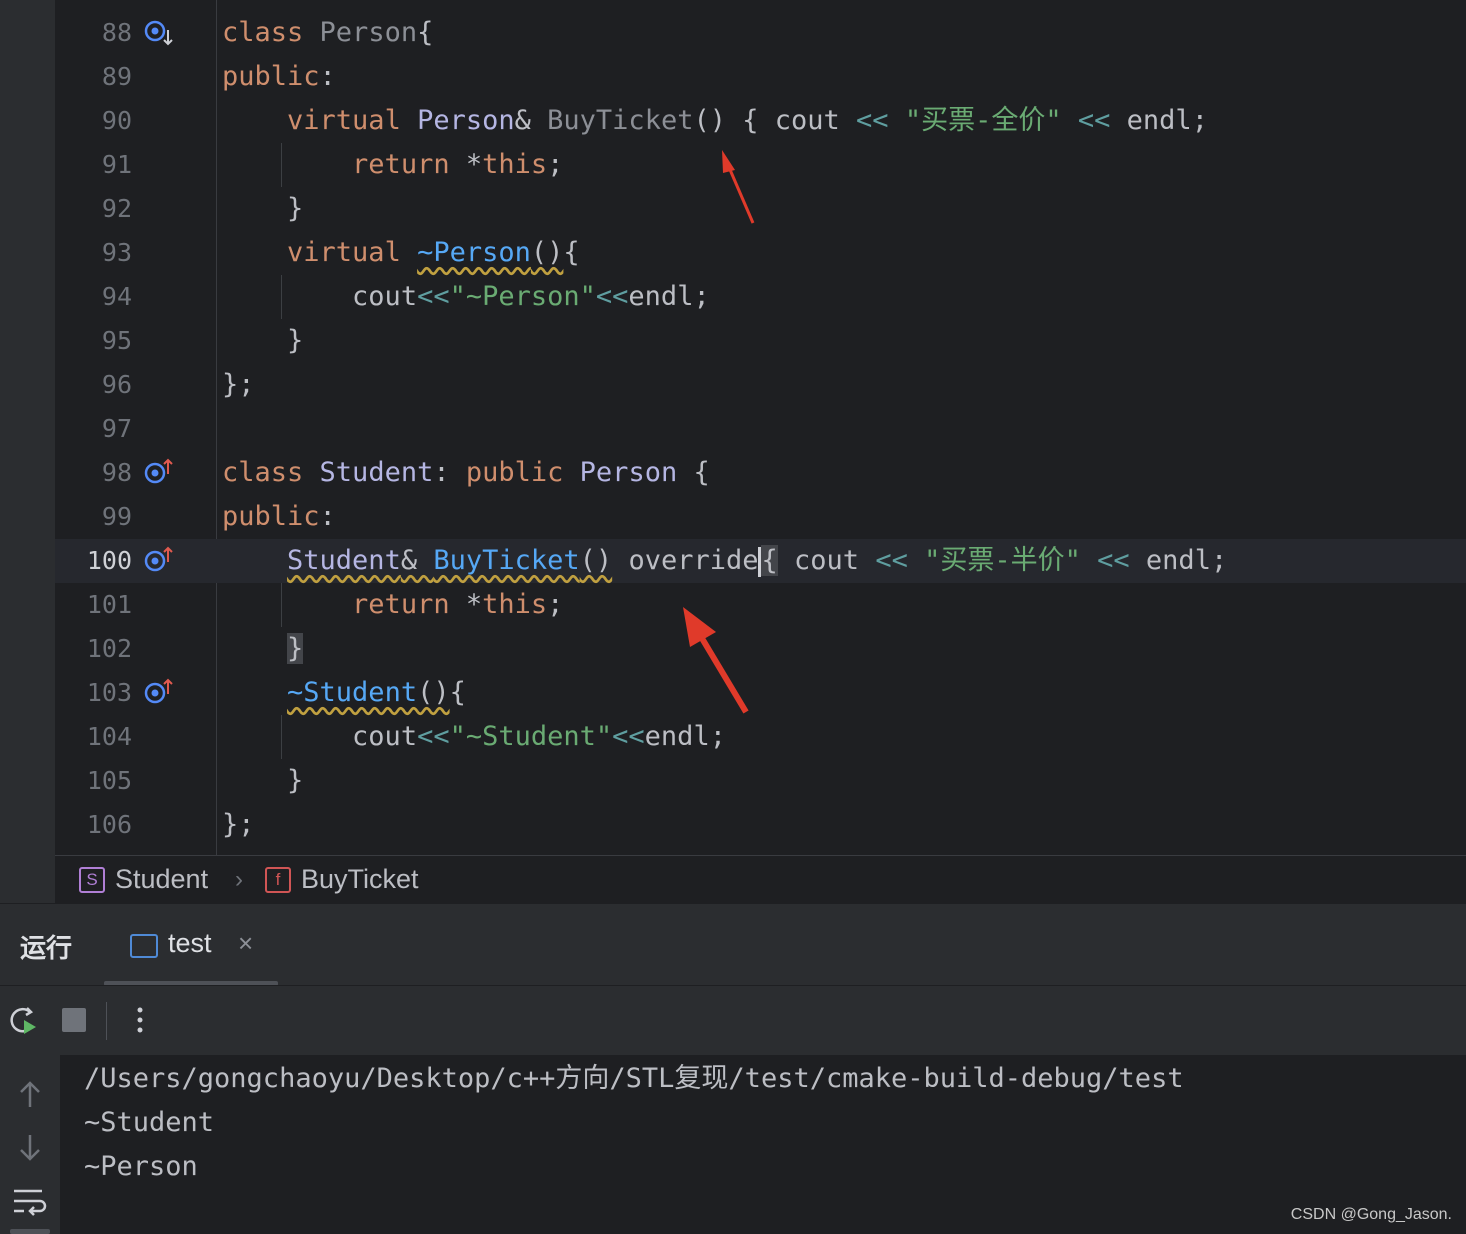 The height and width of the screenshot is (1234, 1466). Describe the element at coordinates (760, 209) in the screenshot. I see `code-line: 92 }` at that location.